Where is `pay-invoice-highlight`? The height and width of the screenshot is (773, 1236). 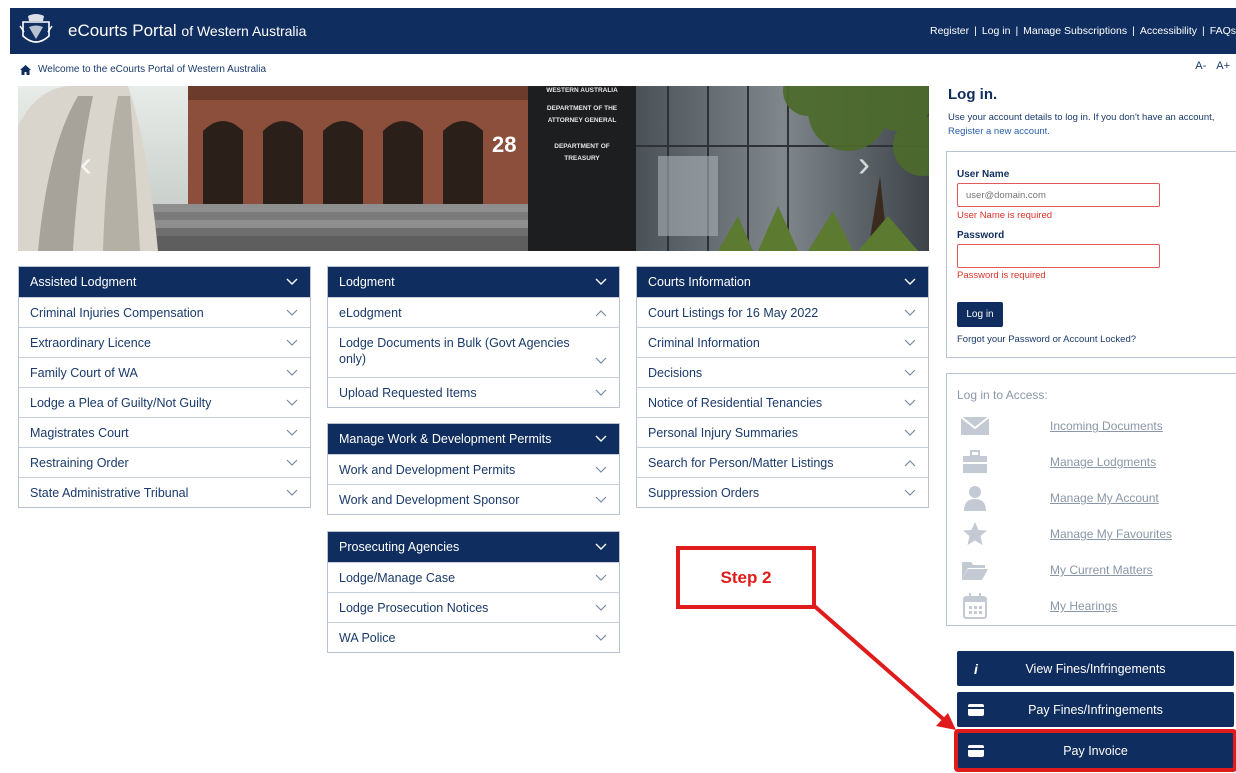
pay-invoice-highlight is located at coordinates (1095, 750).